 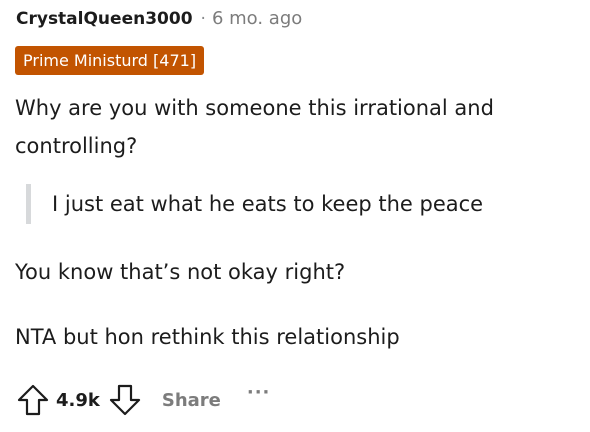 I want to click on downvote-arrow-icon, so click(x=124, y=400).